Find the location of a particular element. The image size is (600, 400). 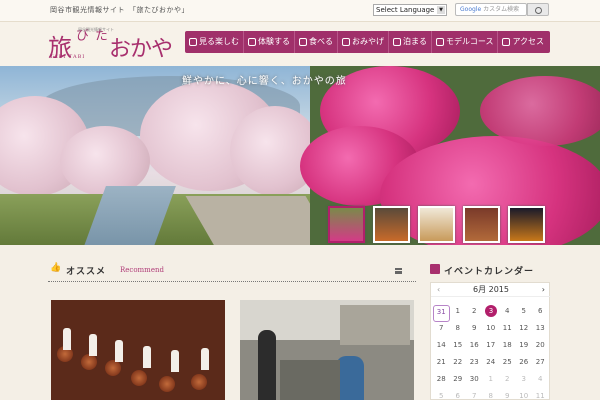

logo-romaji: TABI TABI is located at coordinates (68, 57).